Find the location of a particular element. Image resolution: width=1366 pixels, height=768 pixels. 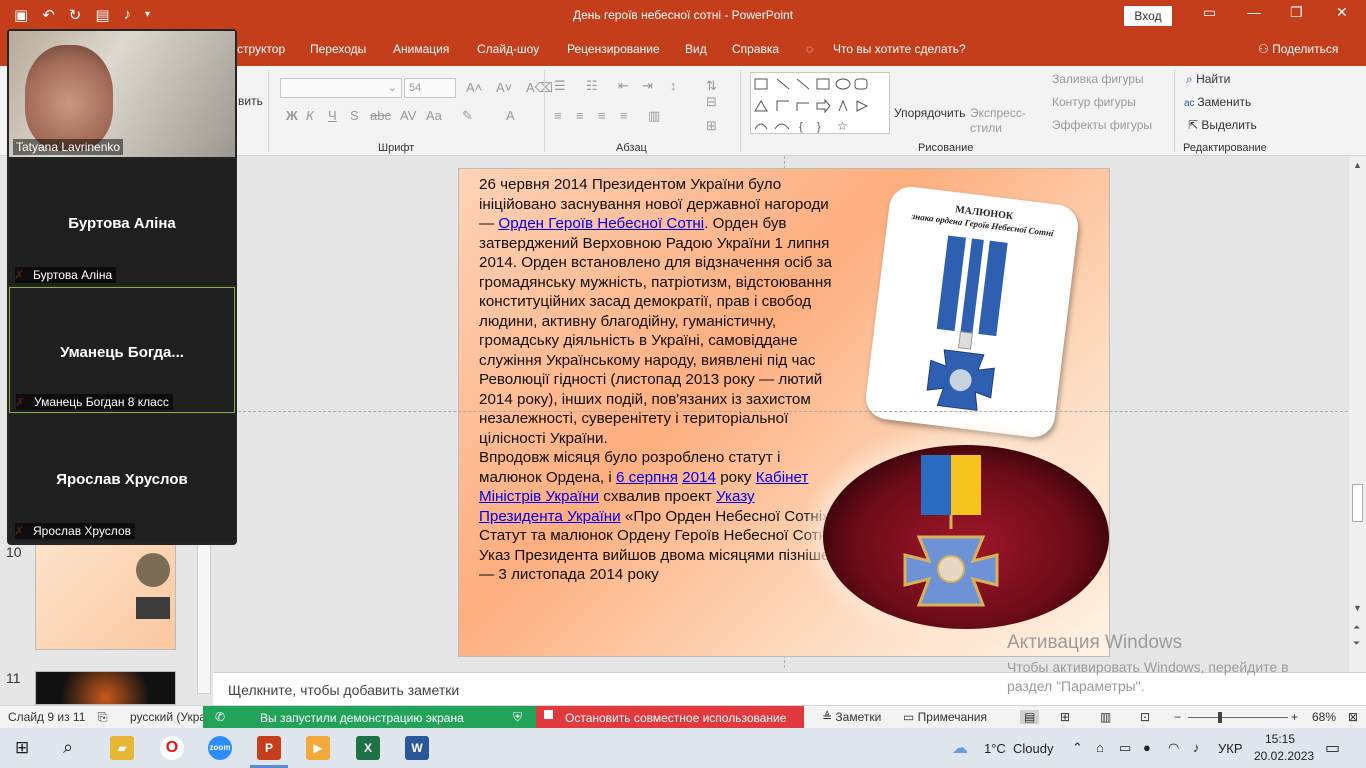

tab-view: Вид is located at coordinates (696, 49).